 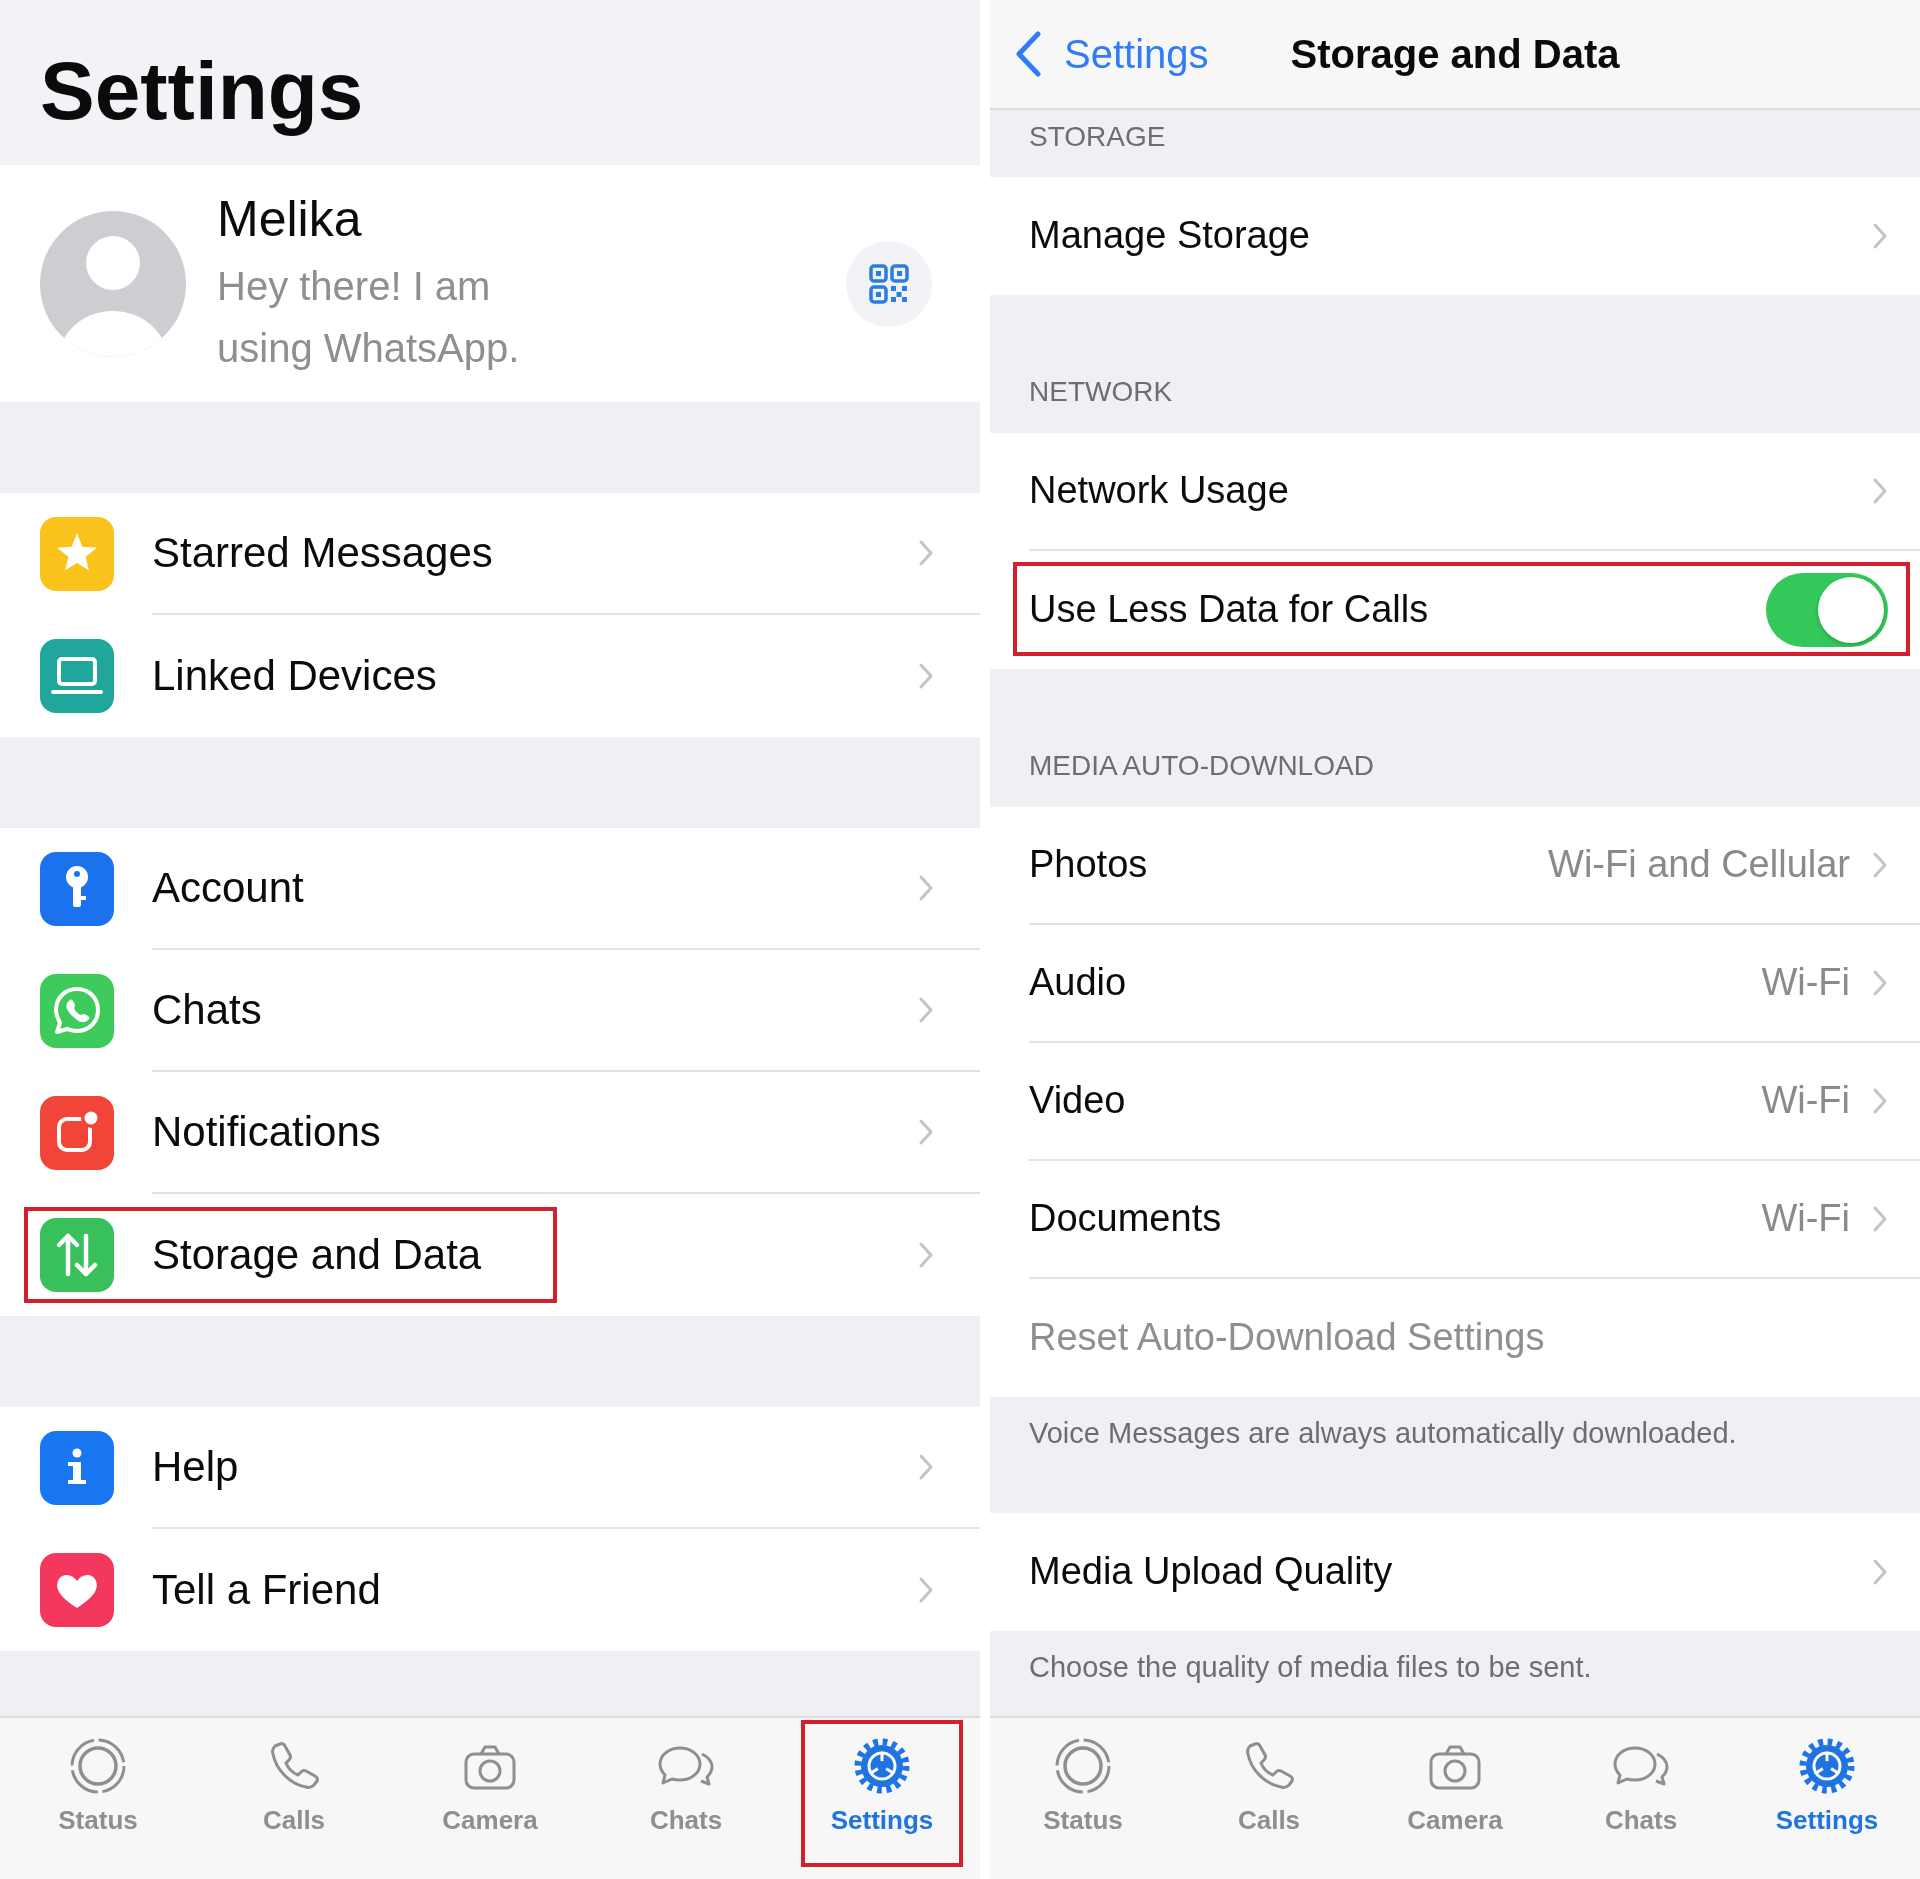 I want to click on section-header: STORAGE, so click(x=1097, y=137).